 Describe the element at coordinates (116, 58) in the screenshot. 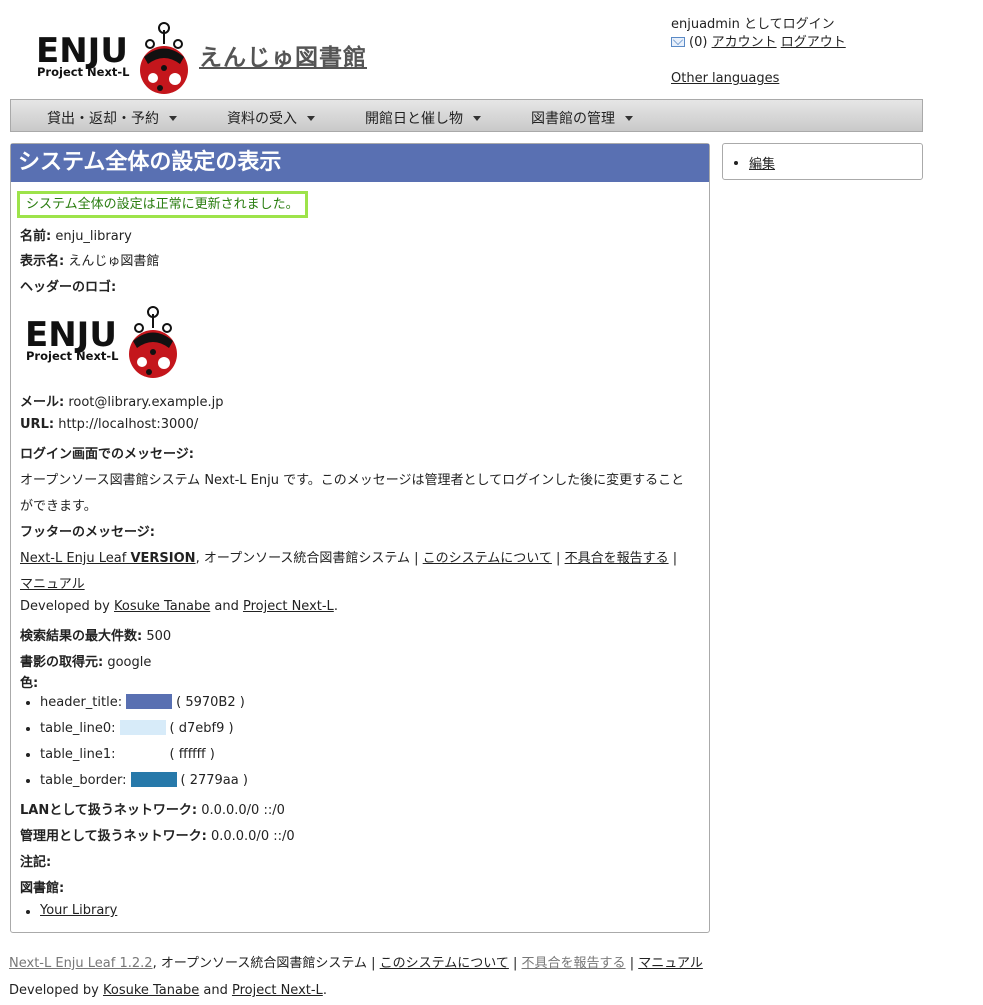

I see `enju-logo: ENJU Project Next-L` at that location.